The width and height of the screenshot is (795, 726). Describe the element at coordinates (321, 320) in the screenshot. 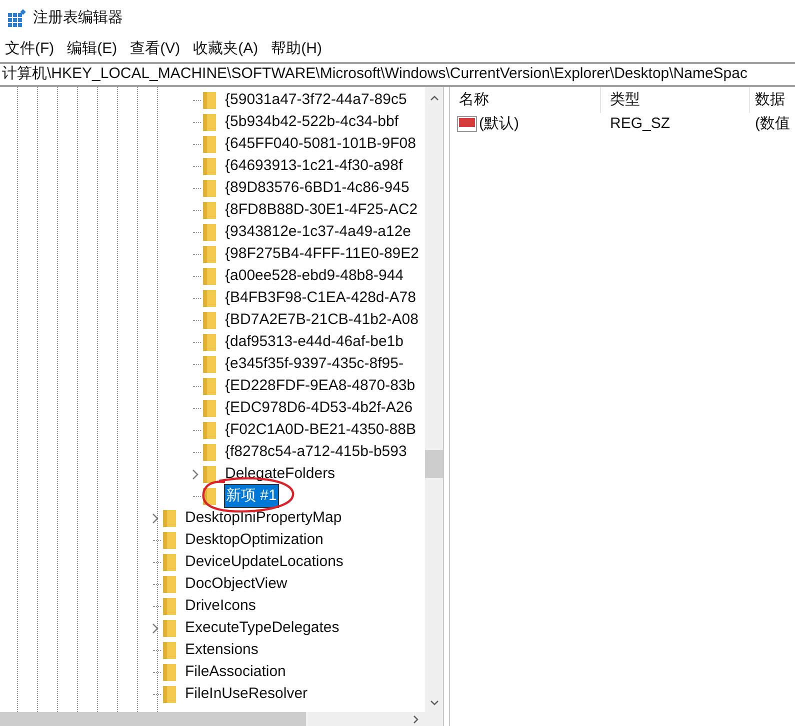

I see `tree-item: {BD7A2E7B-21CB-41b2-A08` at that location.